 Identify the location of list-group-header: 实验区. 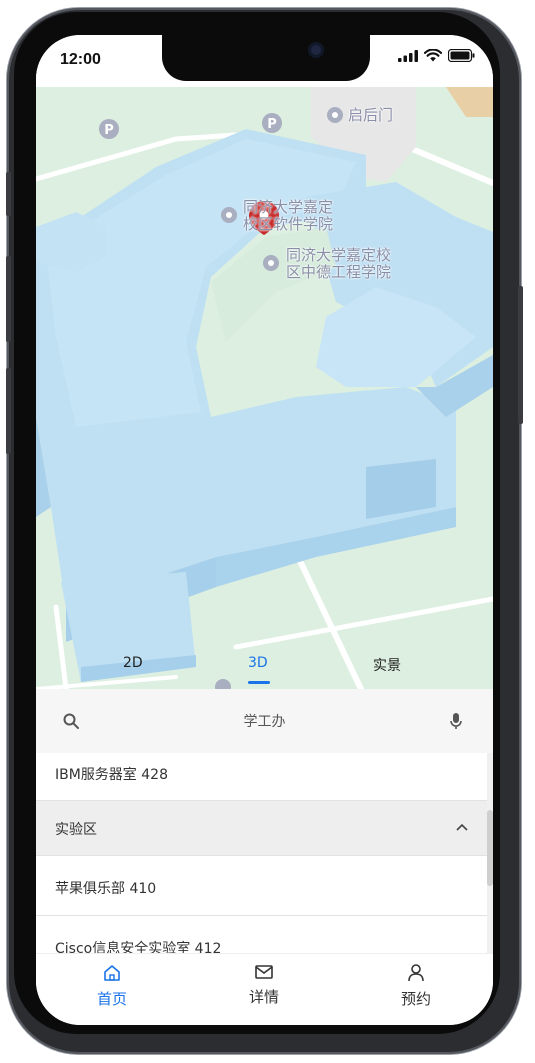
(261, 828).